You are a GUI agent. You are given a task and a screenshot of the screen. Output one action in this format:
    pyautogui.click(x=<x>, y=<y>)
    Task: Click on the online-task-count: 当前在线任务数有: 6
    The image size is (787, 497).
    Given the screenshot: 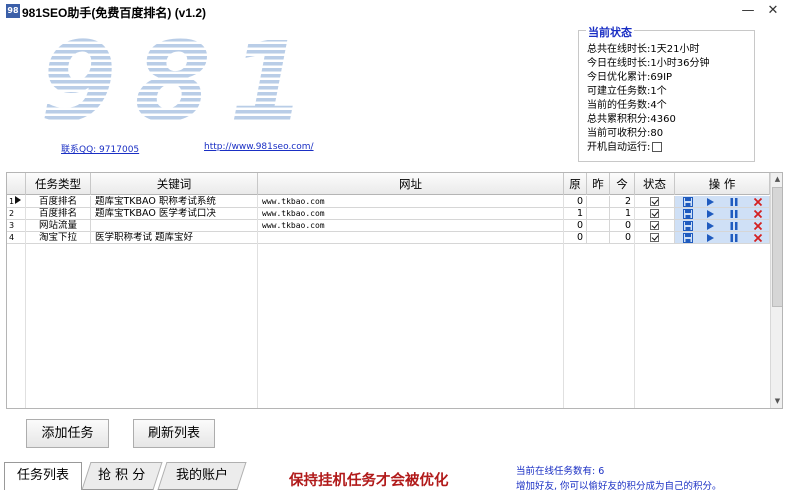 What is the action you would take?
    pyautogui.click(x=560, y=471)
    